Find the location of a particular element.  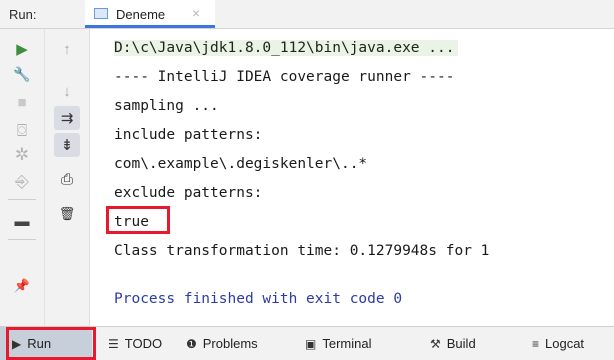

bottom-tab-label: TODO is located at coordinates (143, 343).